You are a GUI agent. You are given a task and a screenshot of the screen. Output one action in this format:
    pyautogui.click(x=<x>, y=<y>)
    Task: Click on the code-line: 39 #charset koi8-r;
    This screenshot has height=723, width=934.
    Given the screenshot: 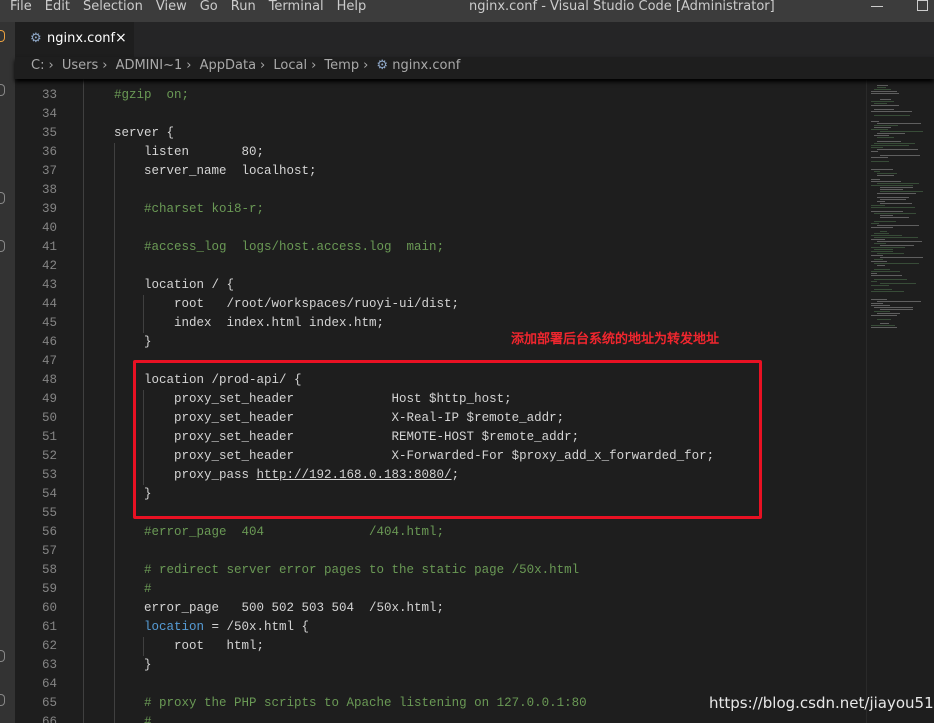 What is the action you would take?
    pyautogui.click(x=440, y=209)
    